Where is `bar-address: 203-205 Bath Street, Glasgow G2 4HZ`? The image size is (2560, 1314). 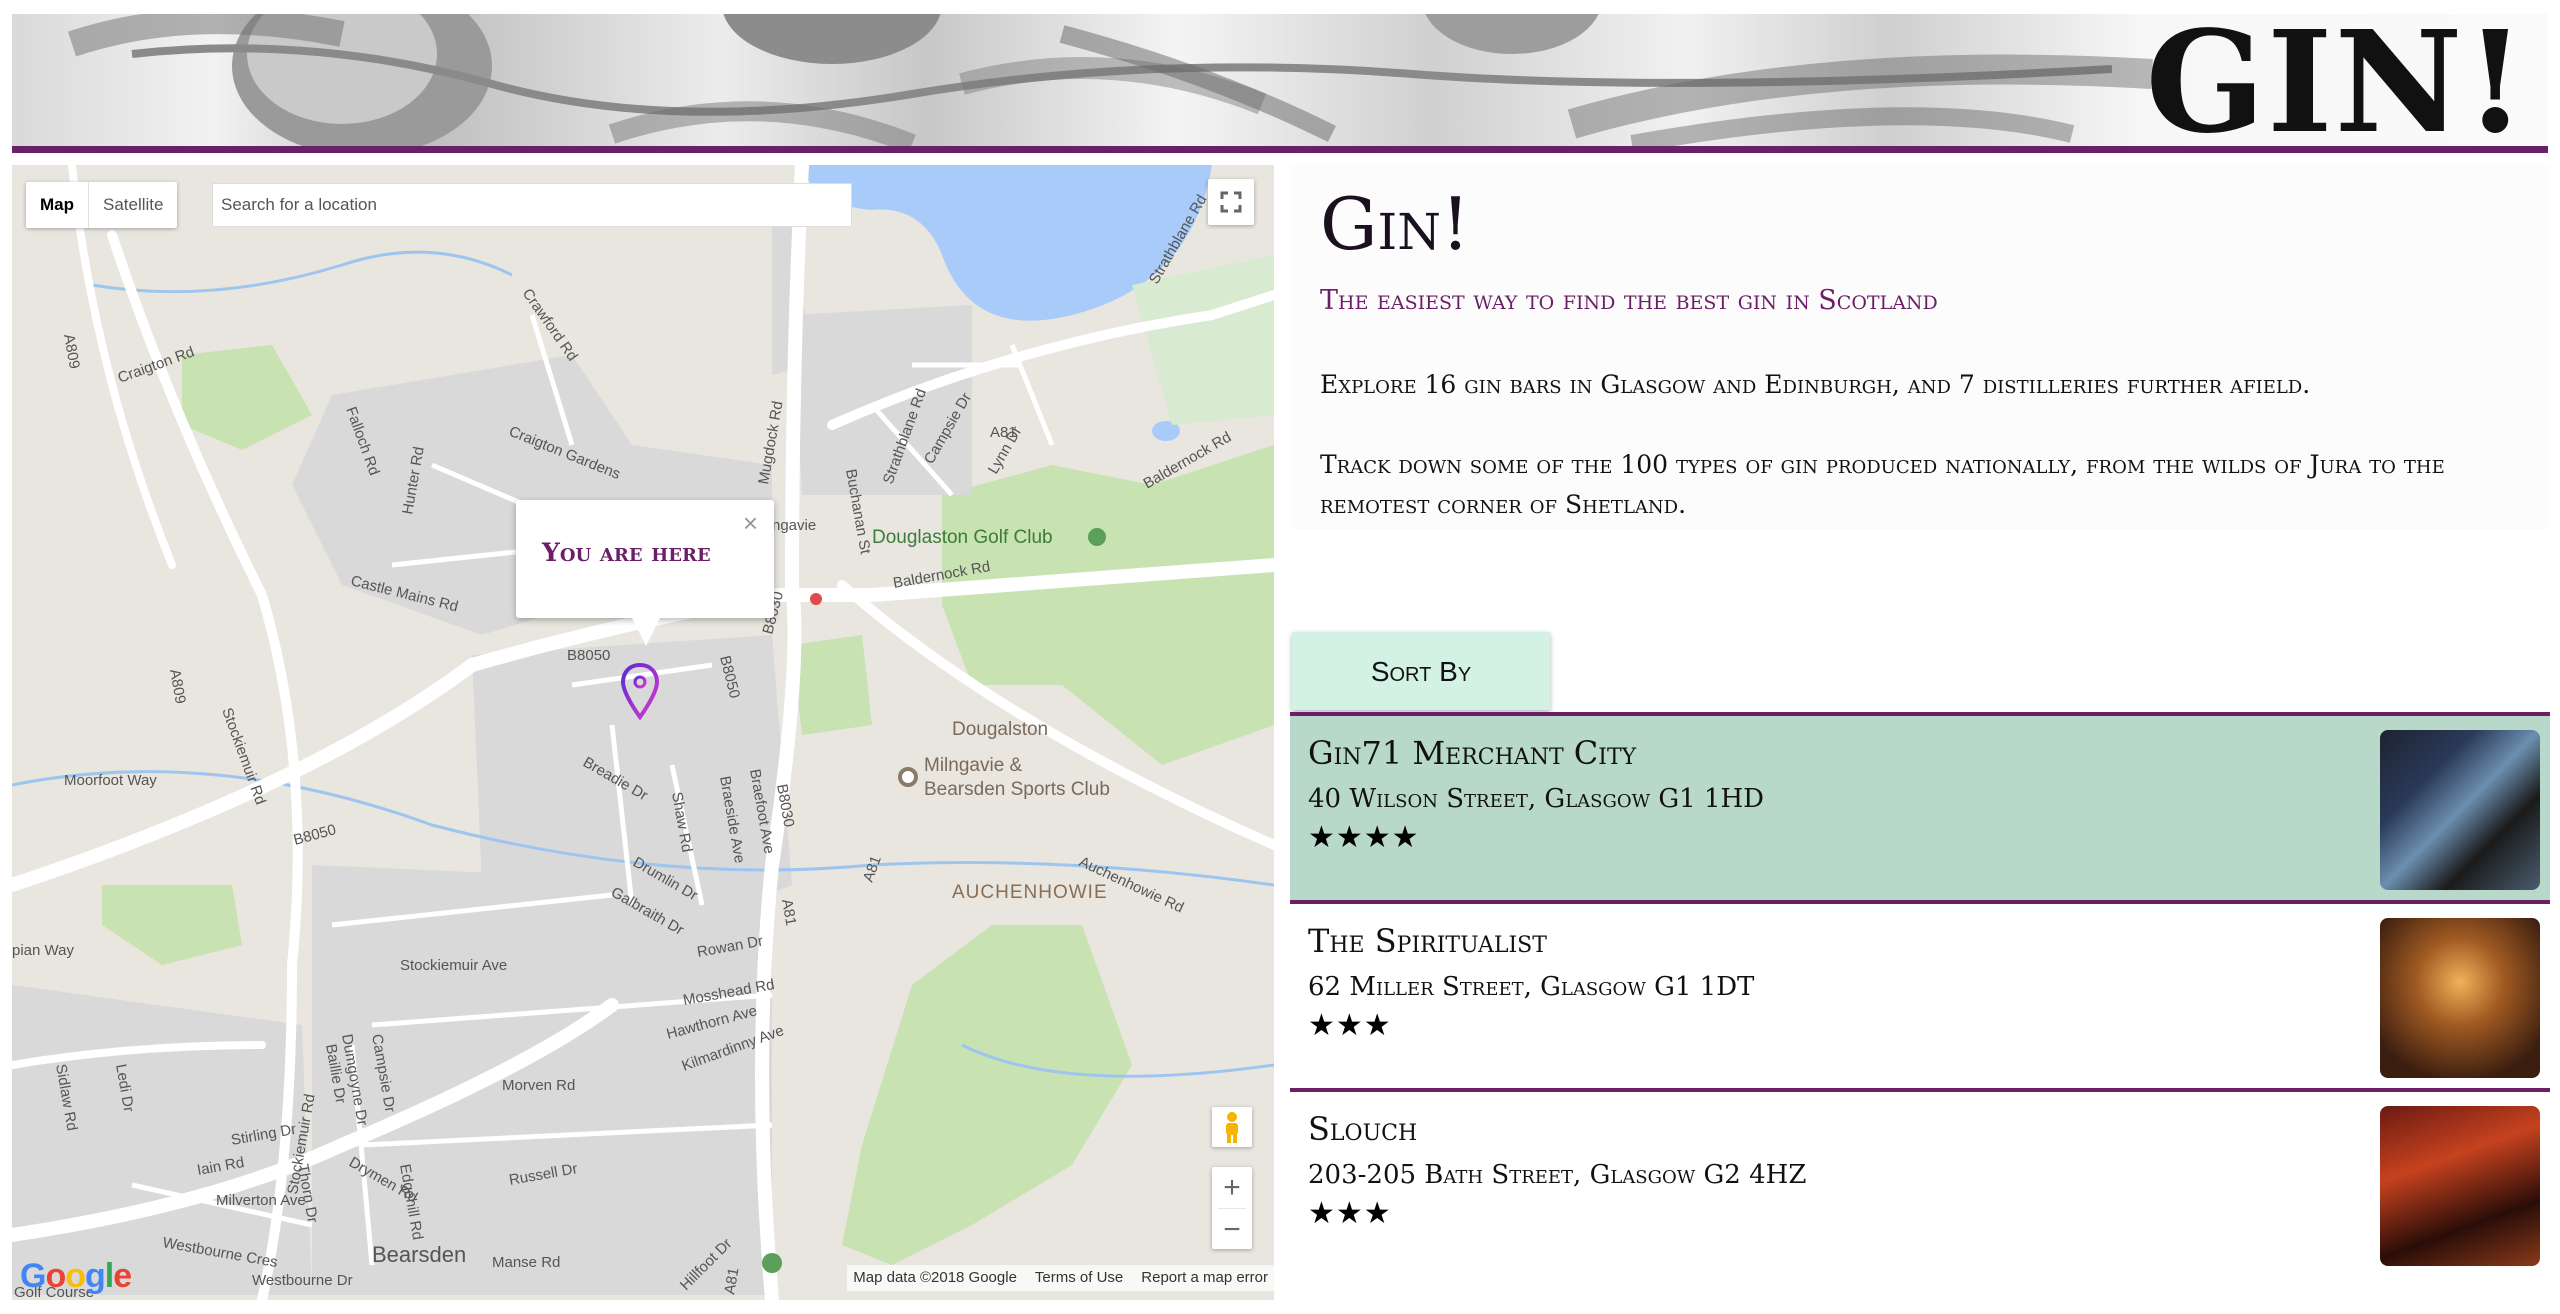
bar-address: 203-205 Bath Street, Glasgow G2 4HZ is located at coordinates (1557, 1175).